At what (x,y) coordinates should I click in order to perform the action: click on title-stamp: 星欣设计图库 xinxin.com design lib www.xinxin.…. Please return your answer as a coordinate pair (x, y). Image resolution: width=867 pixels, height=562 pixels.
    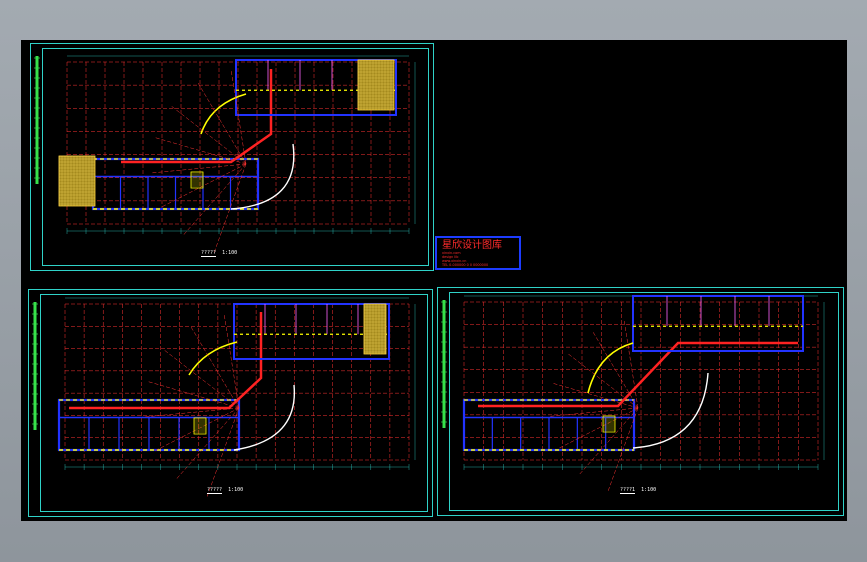
    Looking at the image, I should click on (478, 253).